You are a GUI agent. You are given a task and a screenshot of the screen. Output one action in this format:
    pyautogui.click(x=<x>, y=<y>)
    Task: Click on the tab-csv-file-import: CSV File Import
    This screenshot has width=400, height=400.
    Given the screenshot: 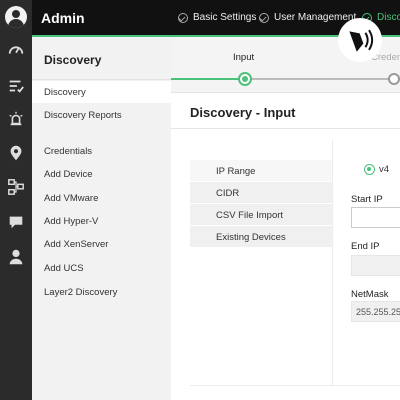 What is the action you would take?
    pyautogui.click(x=261, y=215)
    